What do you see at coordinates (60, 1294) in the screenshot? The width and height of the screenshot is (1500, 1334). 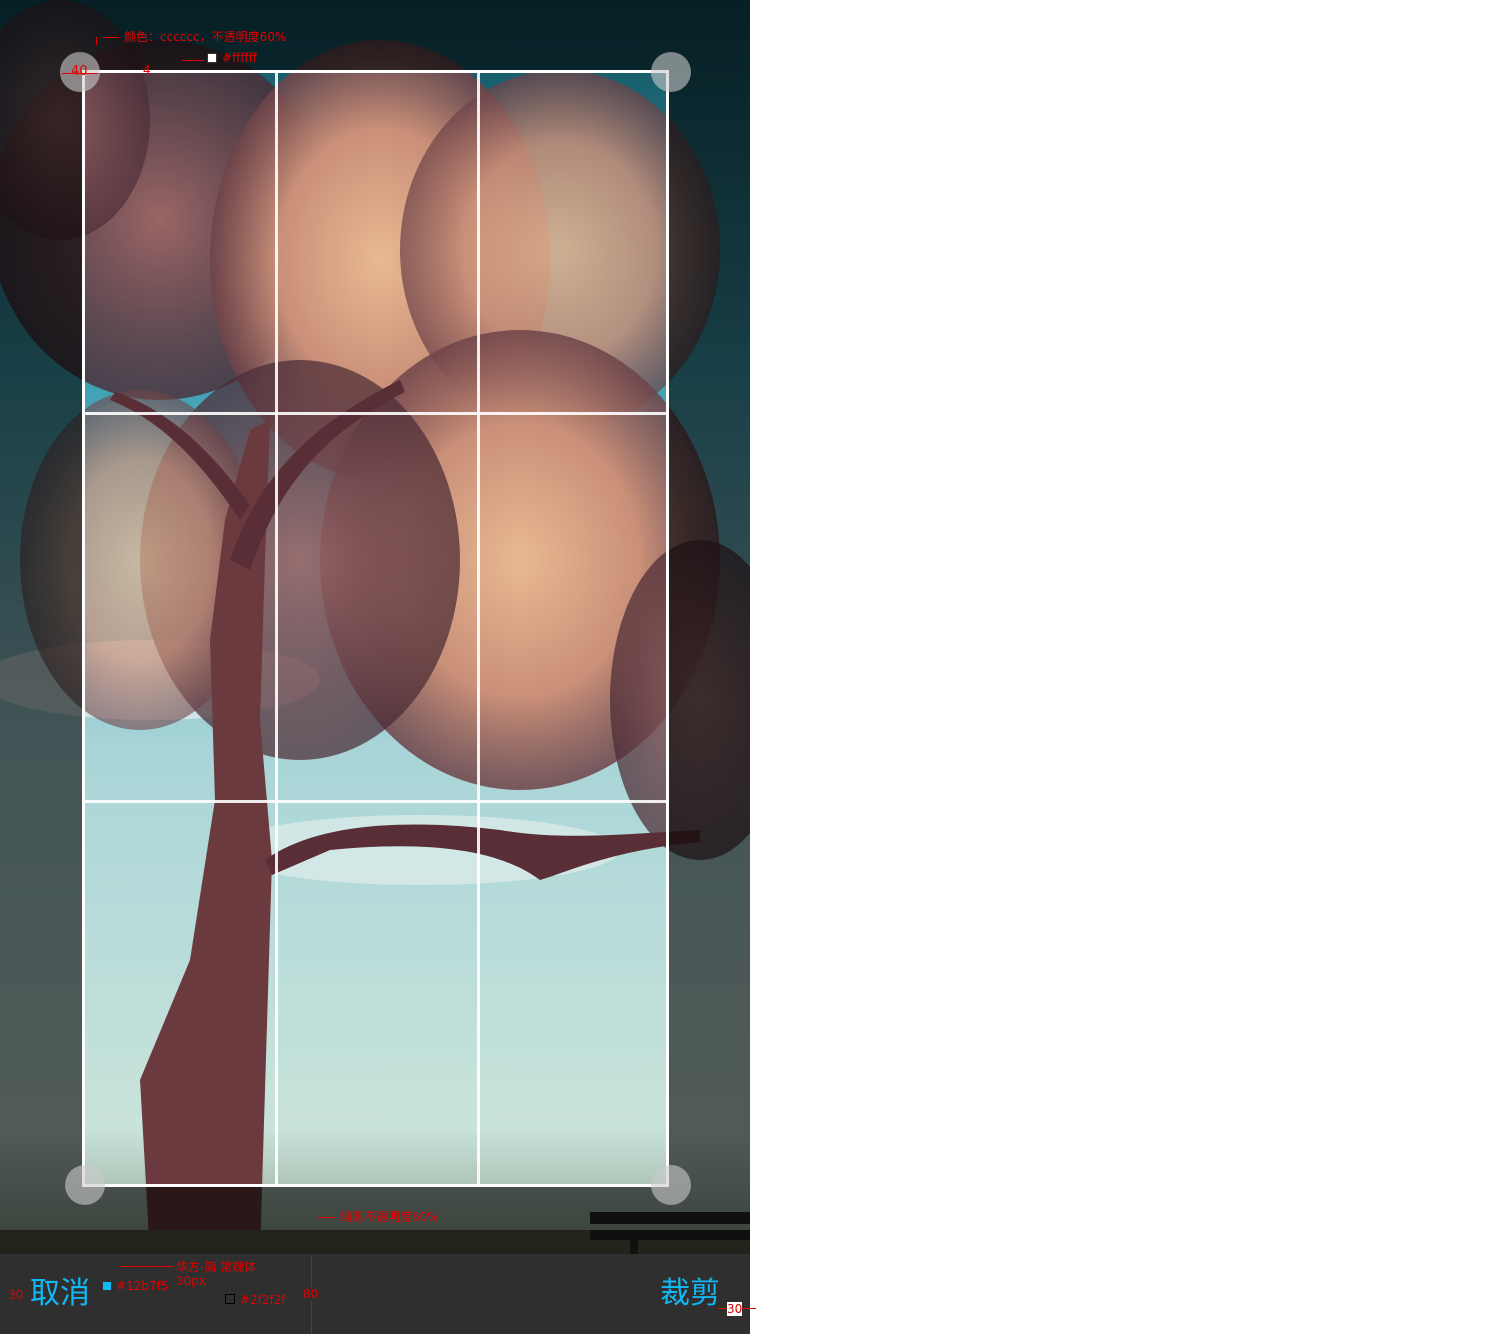 I see `cancel-button: 取消` at bounding box center [60, 1294].